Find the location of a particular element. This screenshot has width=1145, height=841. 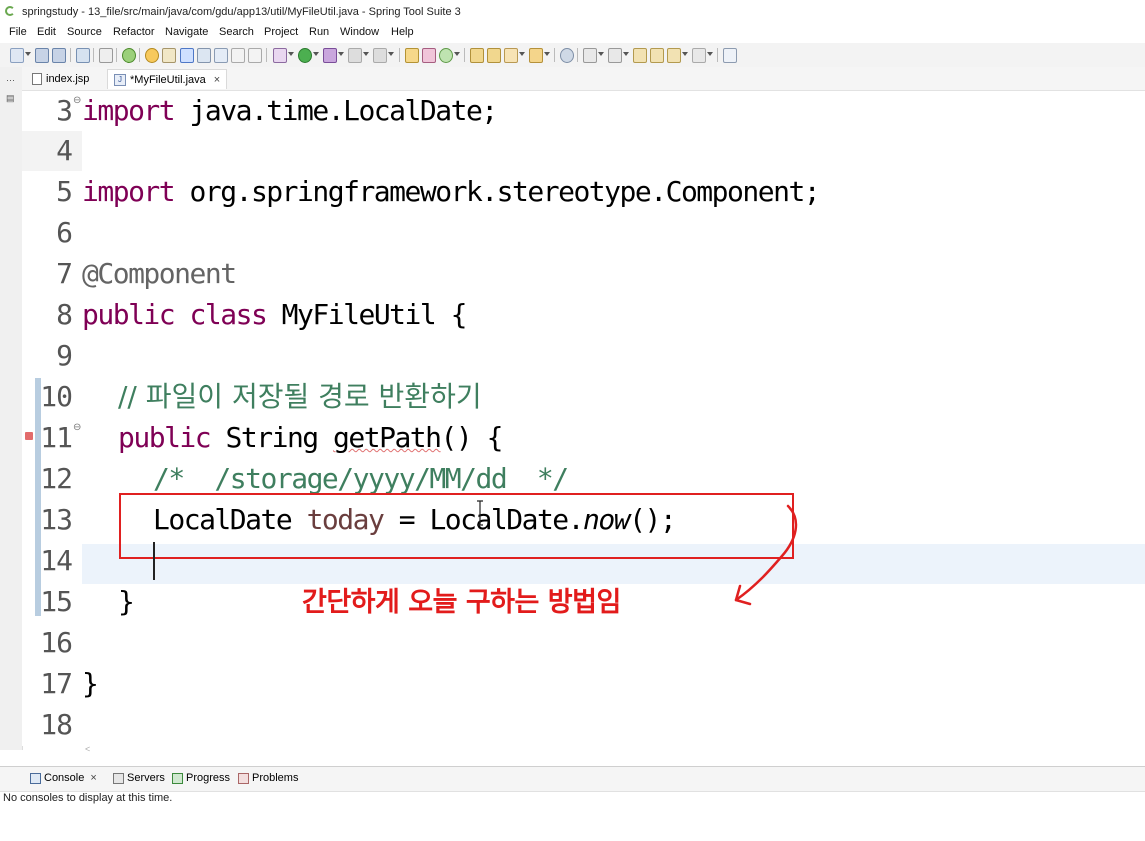

deploy-dropdown-icon is located at coordinates (391, 54).